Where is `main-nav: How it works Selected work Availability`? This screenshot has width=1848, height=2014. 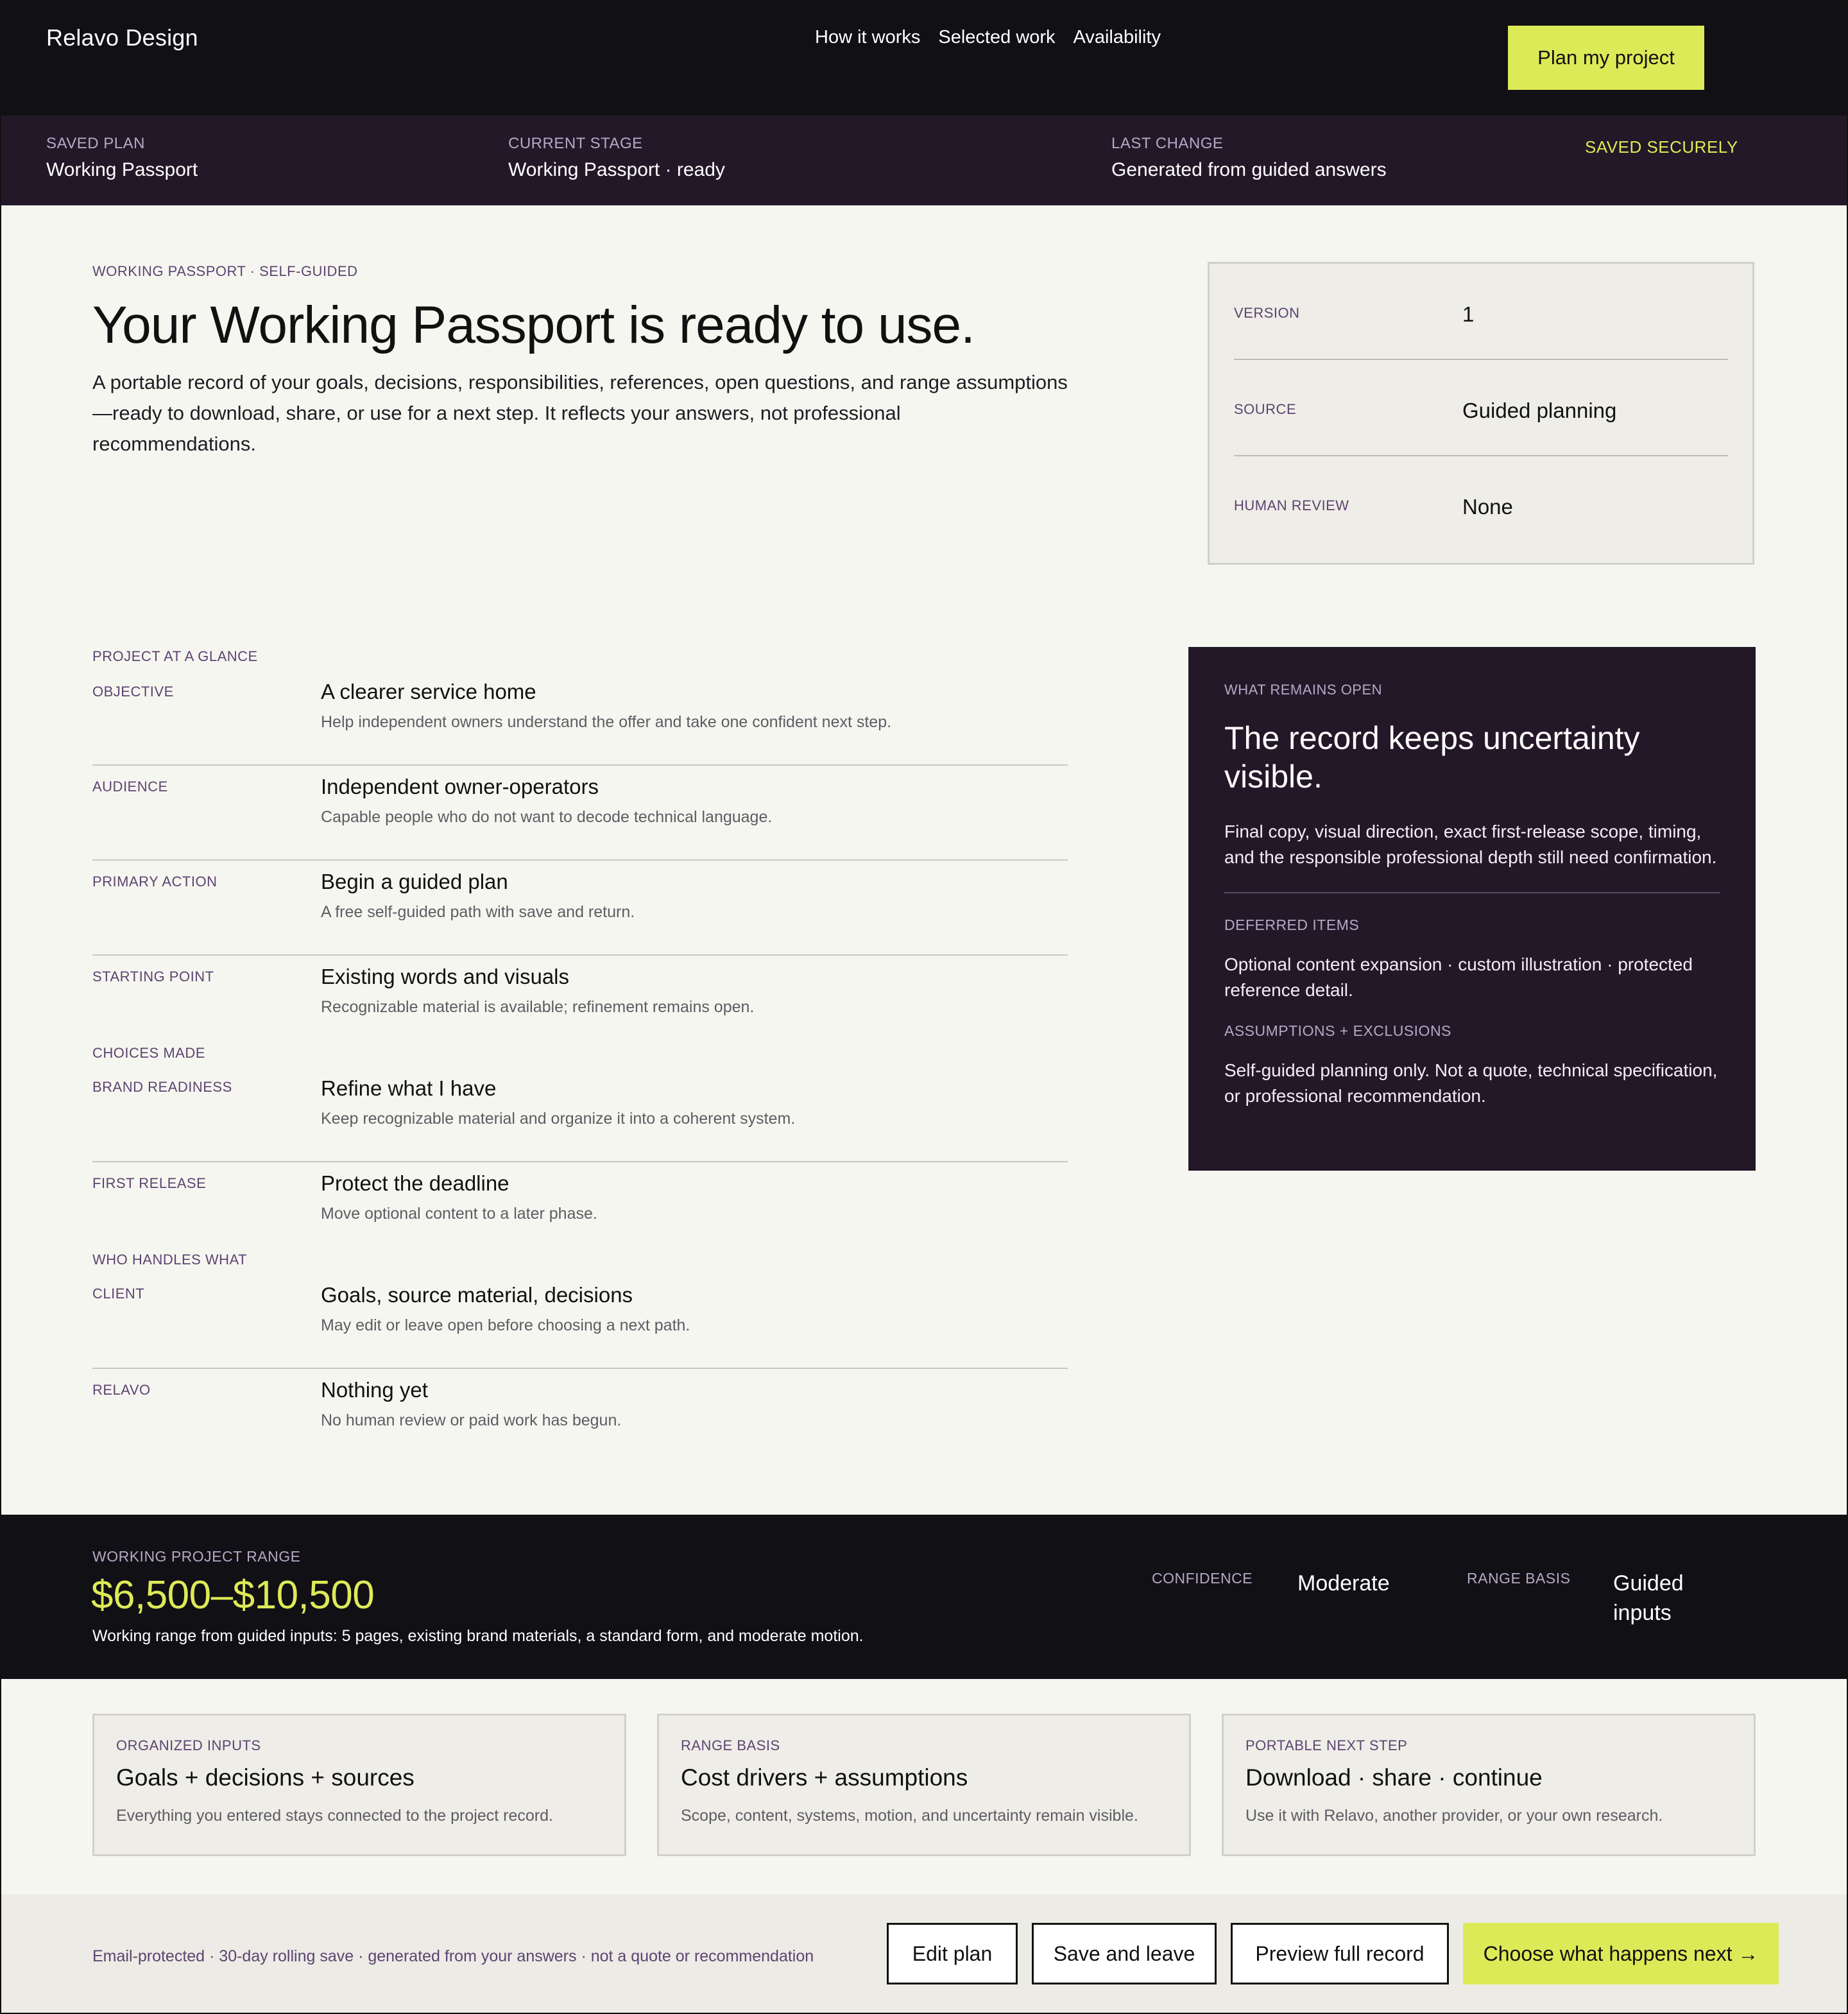
main-nav: How it works Selected work Availability is located at coordinates (988, 37).